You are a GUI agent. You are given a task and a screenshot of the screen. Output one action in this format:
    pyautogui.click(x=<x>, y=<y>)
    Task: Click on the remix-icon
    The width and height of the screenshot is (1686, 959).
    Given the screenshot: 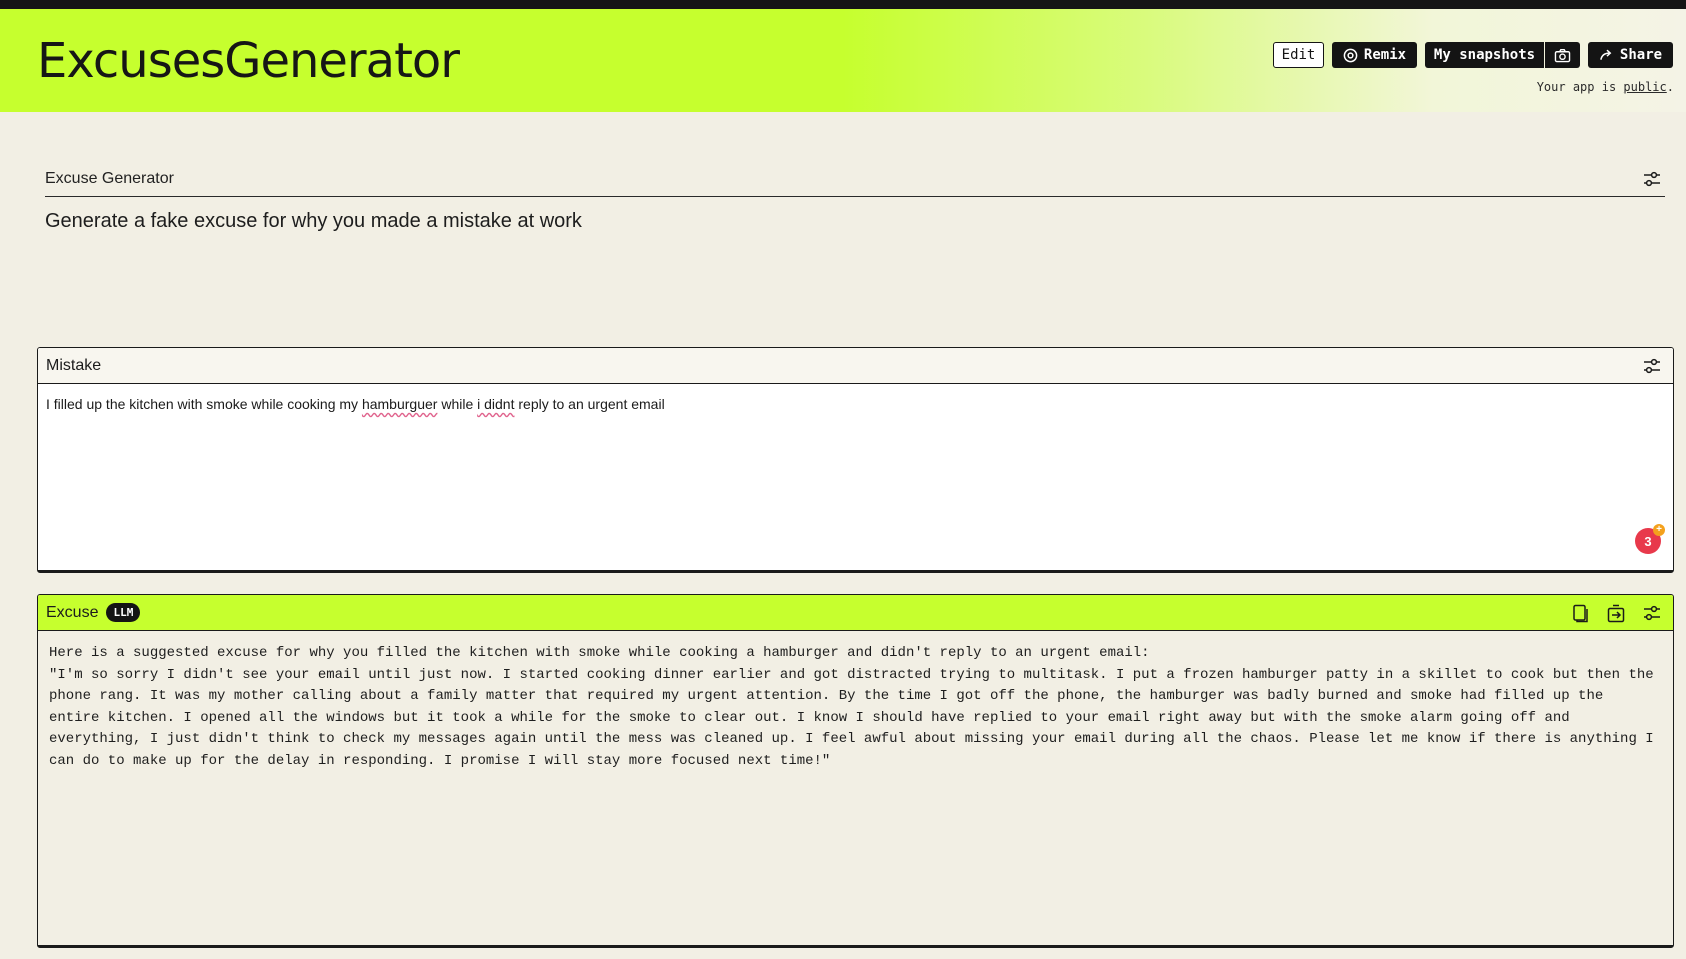 What is the action you would take?
    pyautogui.click(x=1350, y=55)
    